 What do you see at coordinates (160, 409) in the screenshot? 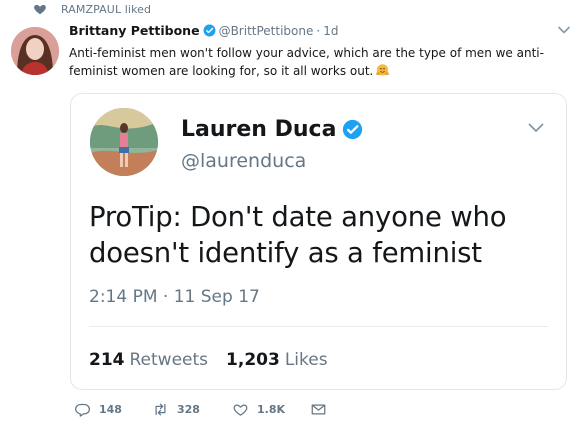
I see `retweet-icon` at bounding box center [160, 409].